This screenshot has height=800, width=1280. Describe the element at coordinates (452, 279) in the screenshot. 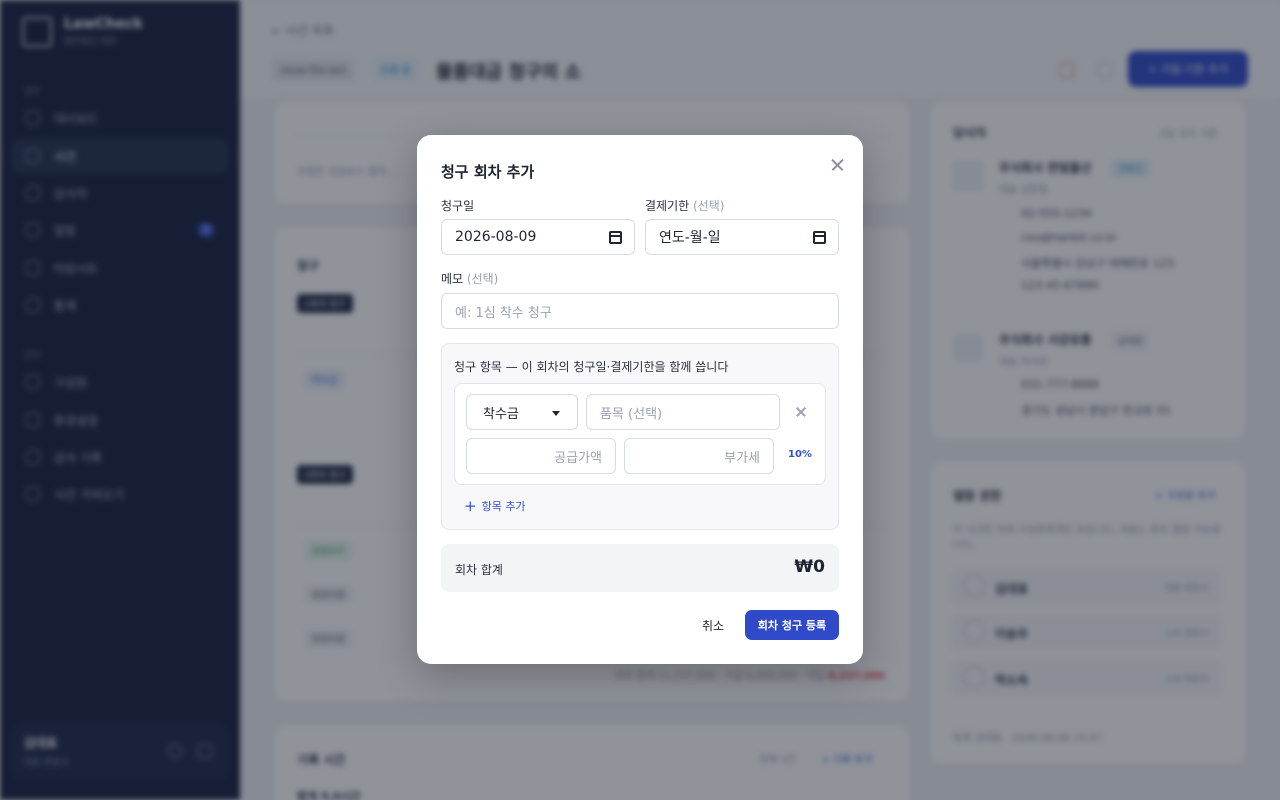

I see `memo-label-text: 메모` at that location.